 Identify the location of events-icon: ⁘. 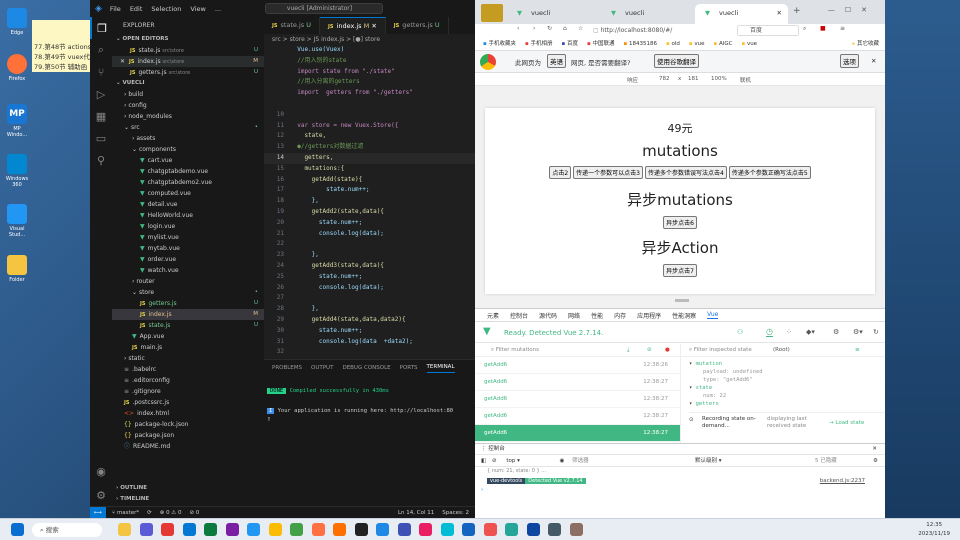
(789, 332).